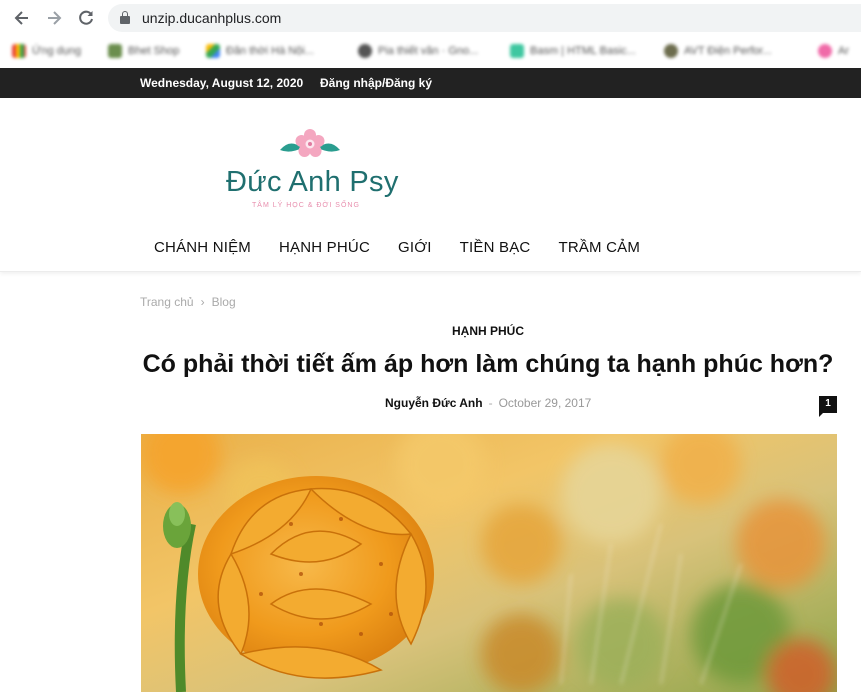  I want to click on arrow-right-icon, so click(55, 18).